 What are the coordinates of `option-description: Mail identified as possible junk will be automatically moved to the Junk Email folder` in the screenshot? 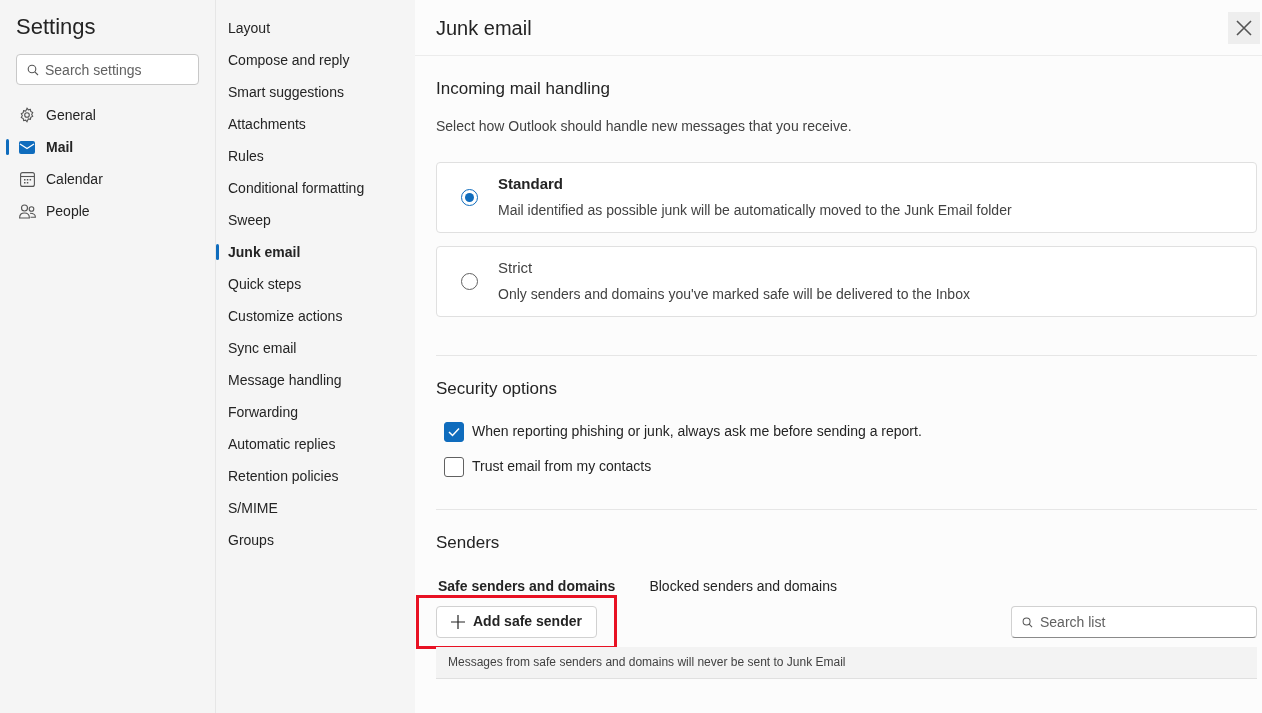 It's located at (755, 211).